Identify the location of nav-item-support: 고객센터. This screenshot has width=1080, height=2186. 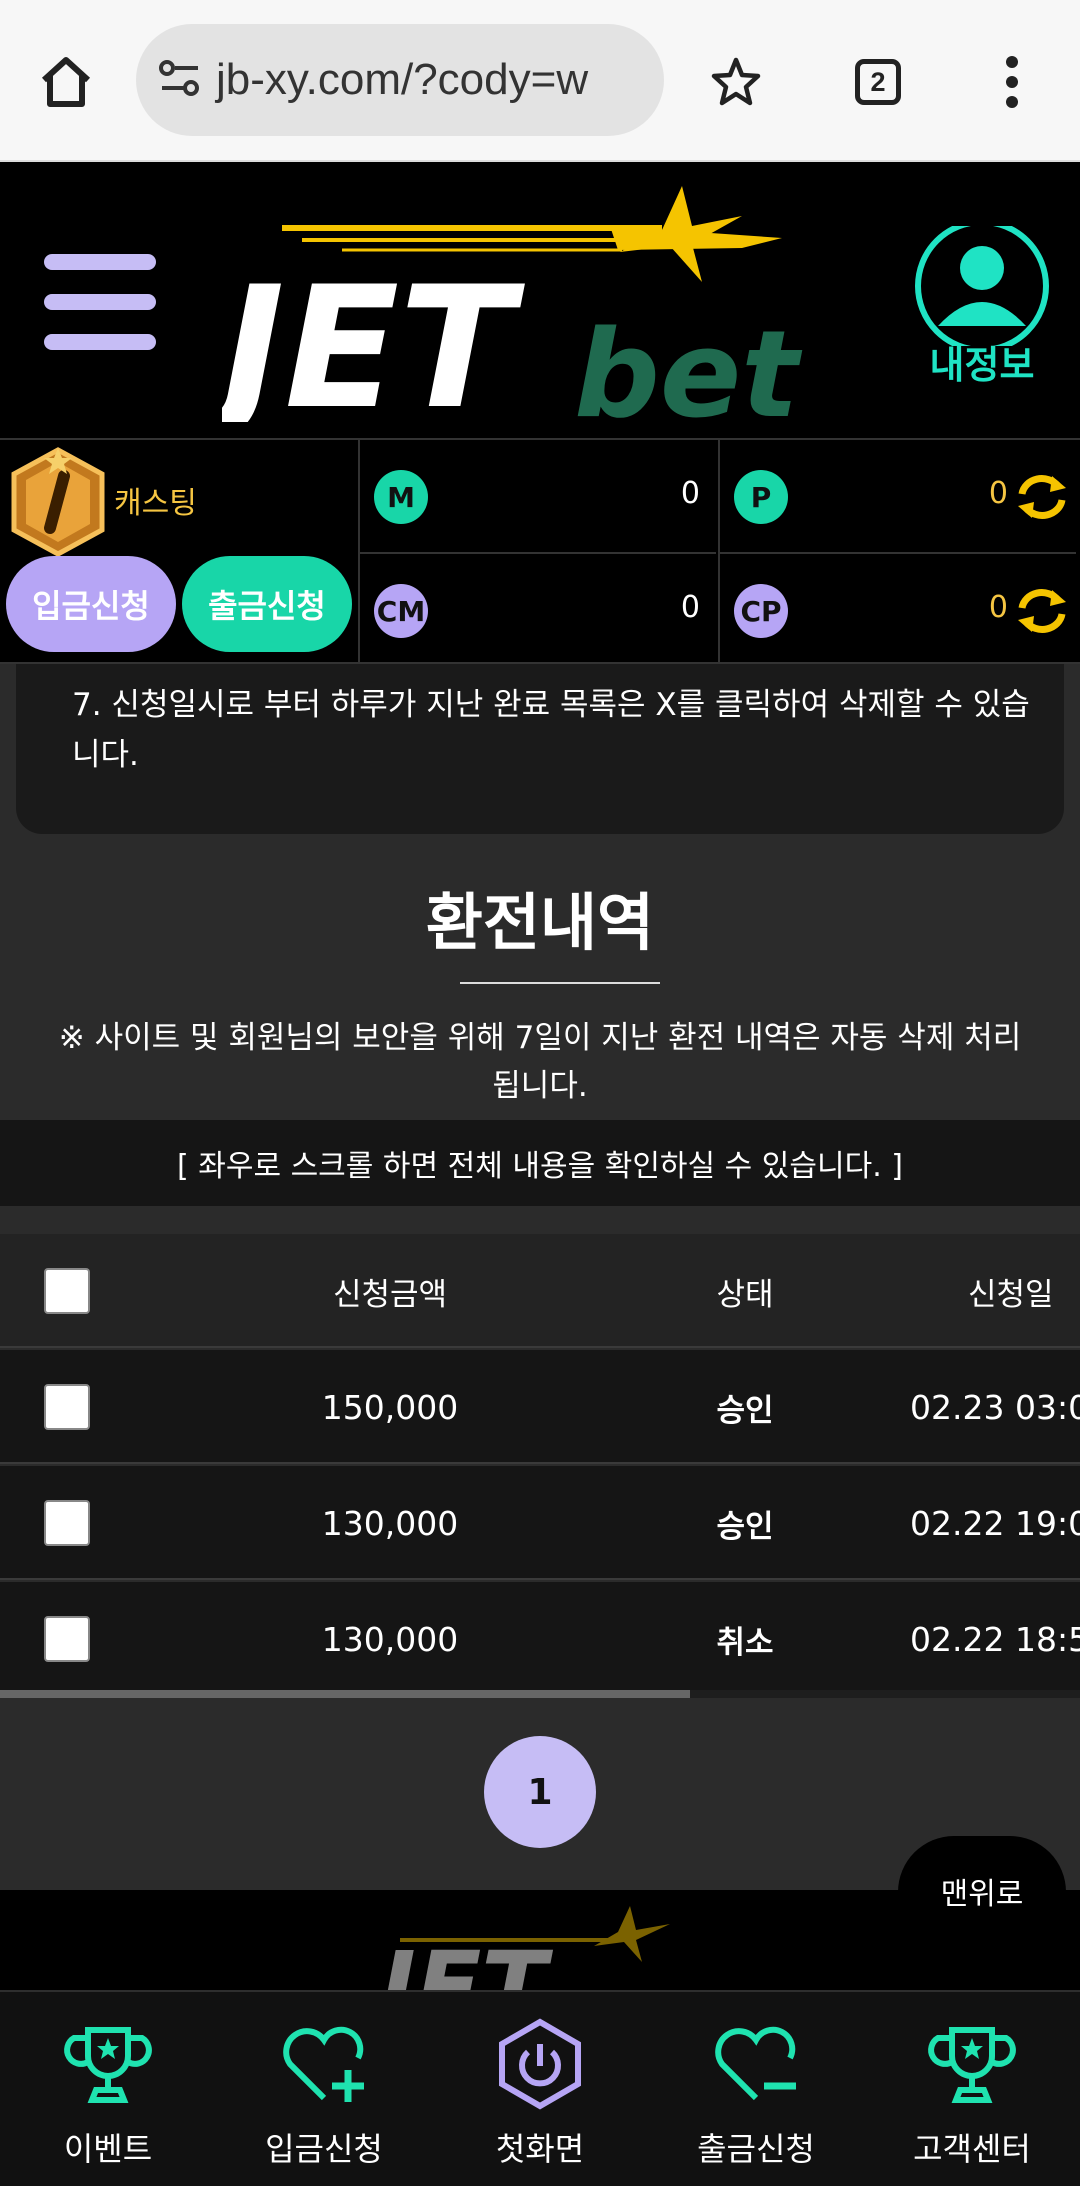
(972, 2089).